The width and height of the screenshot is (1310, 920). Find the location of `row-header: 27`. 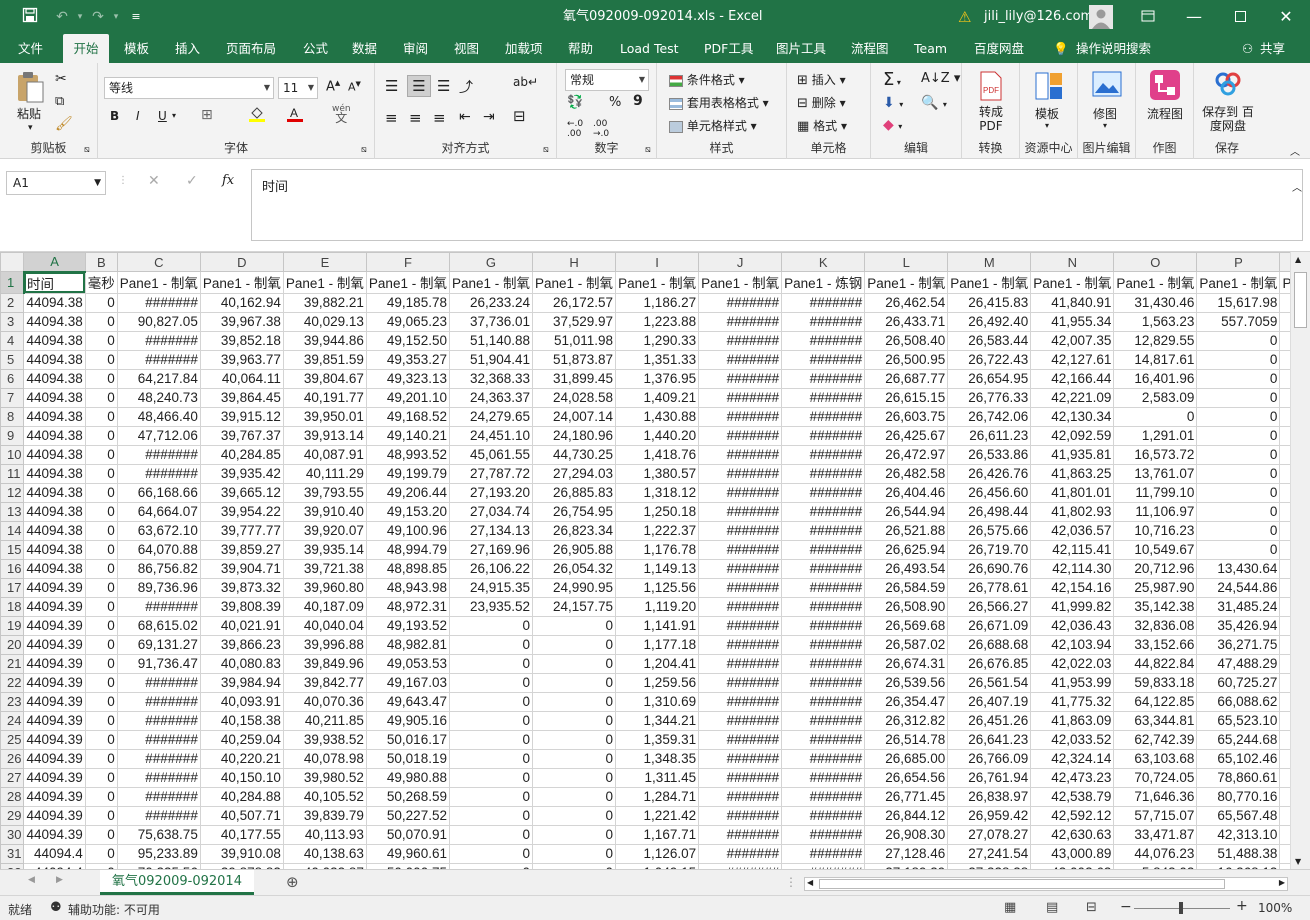

row-header: 27 is located at coordinates (12, 777).